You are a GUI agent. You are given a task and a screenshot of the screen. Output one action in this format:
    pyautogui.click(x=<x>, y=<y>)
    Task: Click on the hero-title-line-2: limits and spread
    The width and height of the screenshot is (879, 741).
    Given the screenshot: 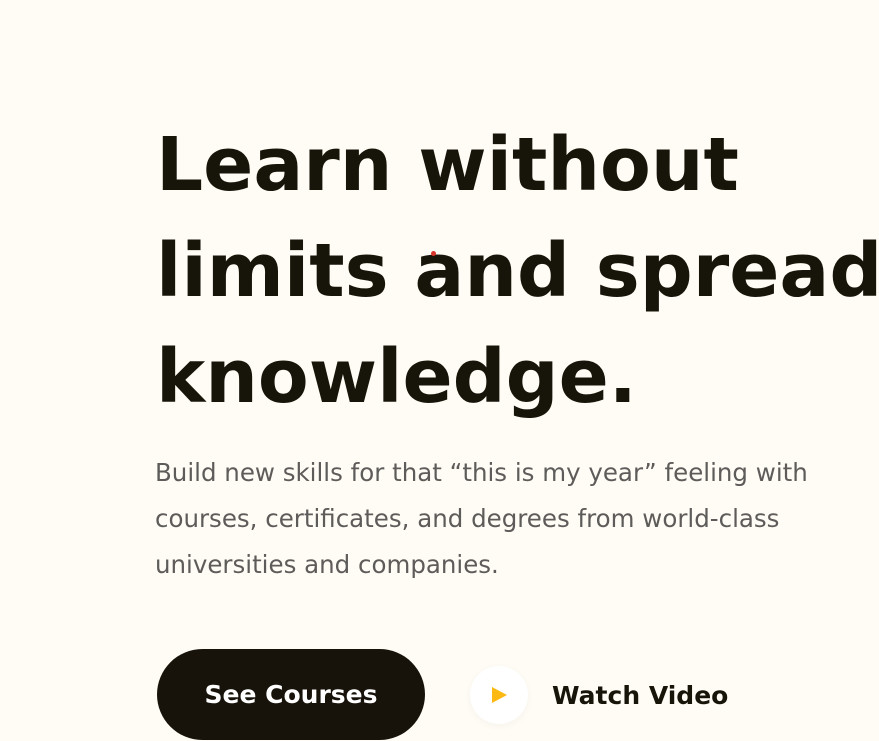 What is the action you would take?
    pyautogui.click(x=517, y=271)
    